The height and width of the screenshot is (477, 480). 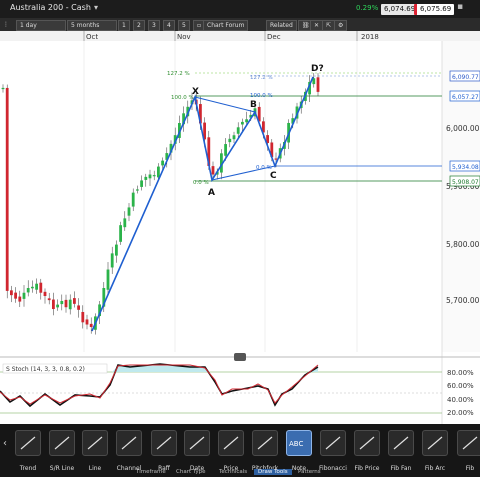 I want to click on note-icon: ABC, so click(x=299, y=443).